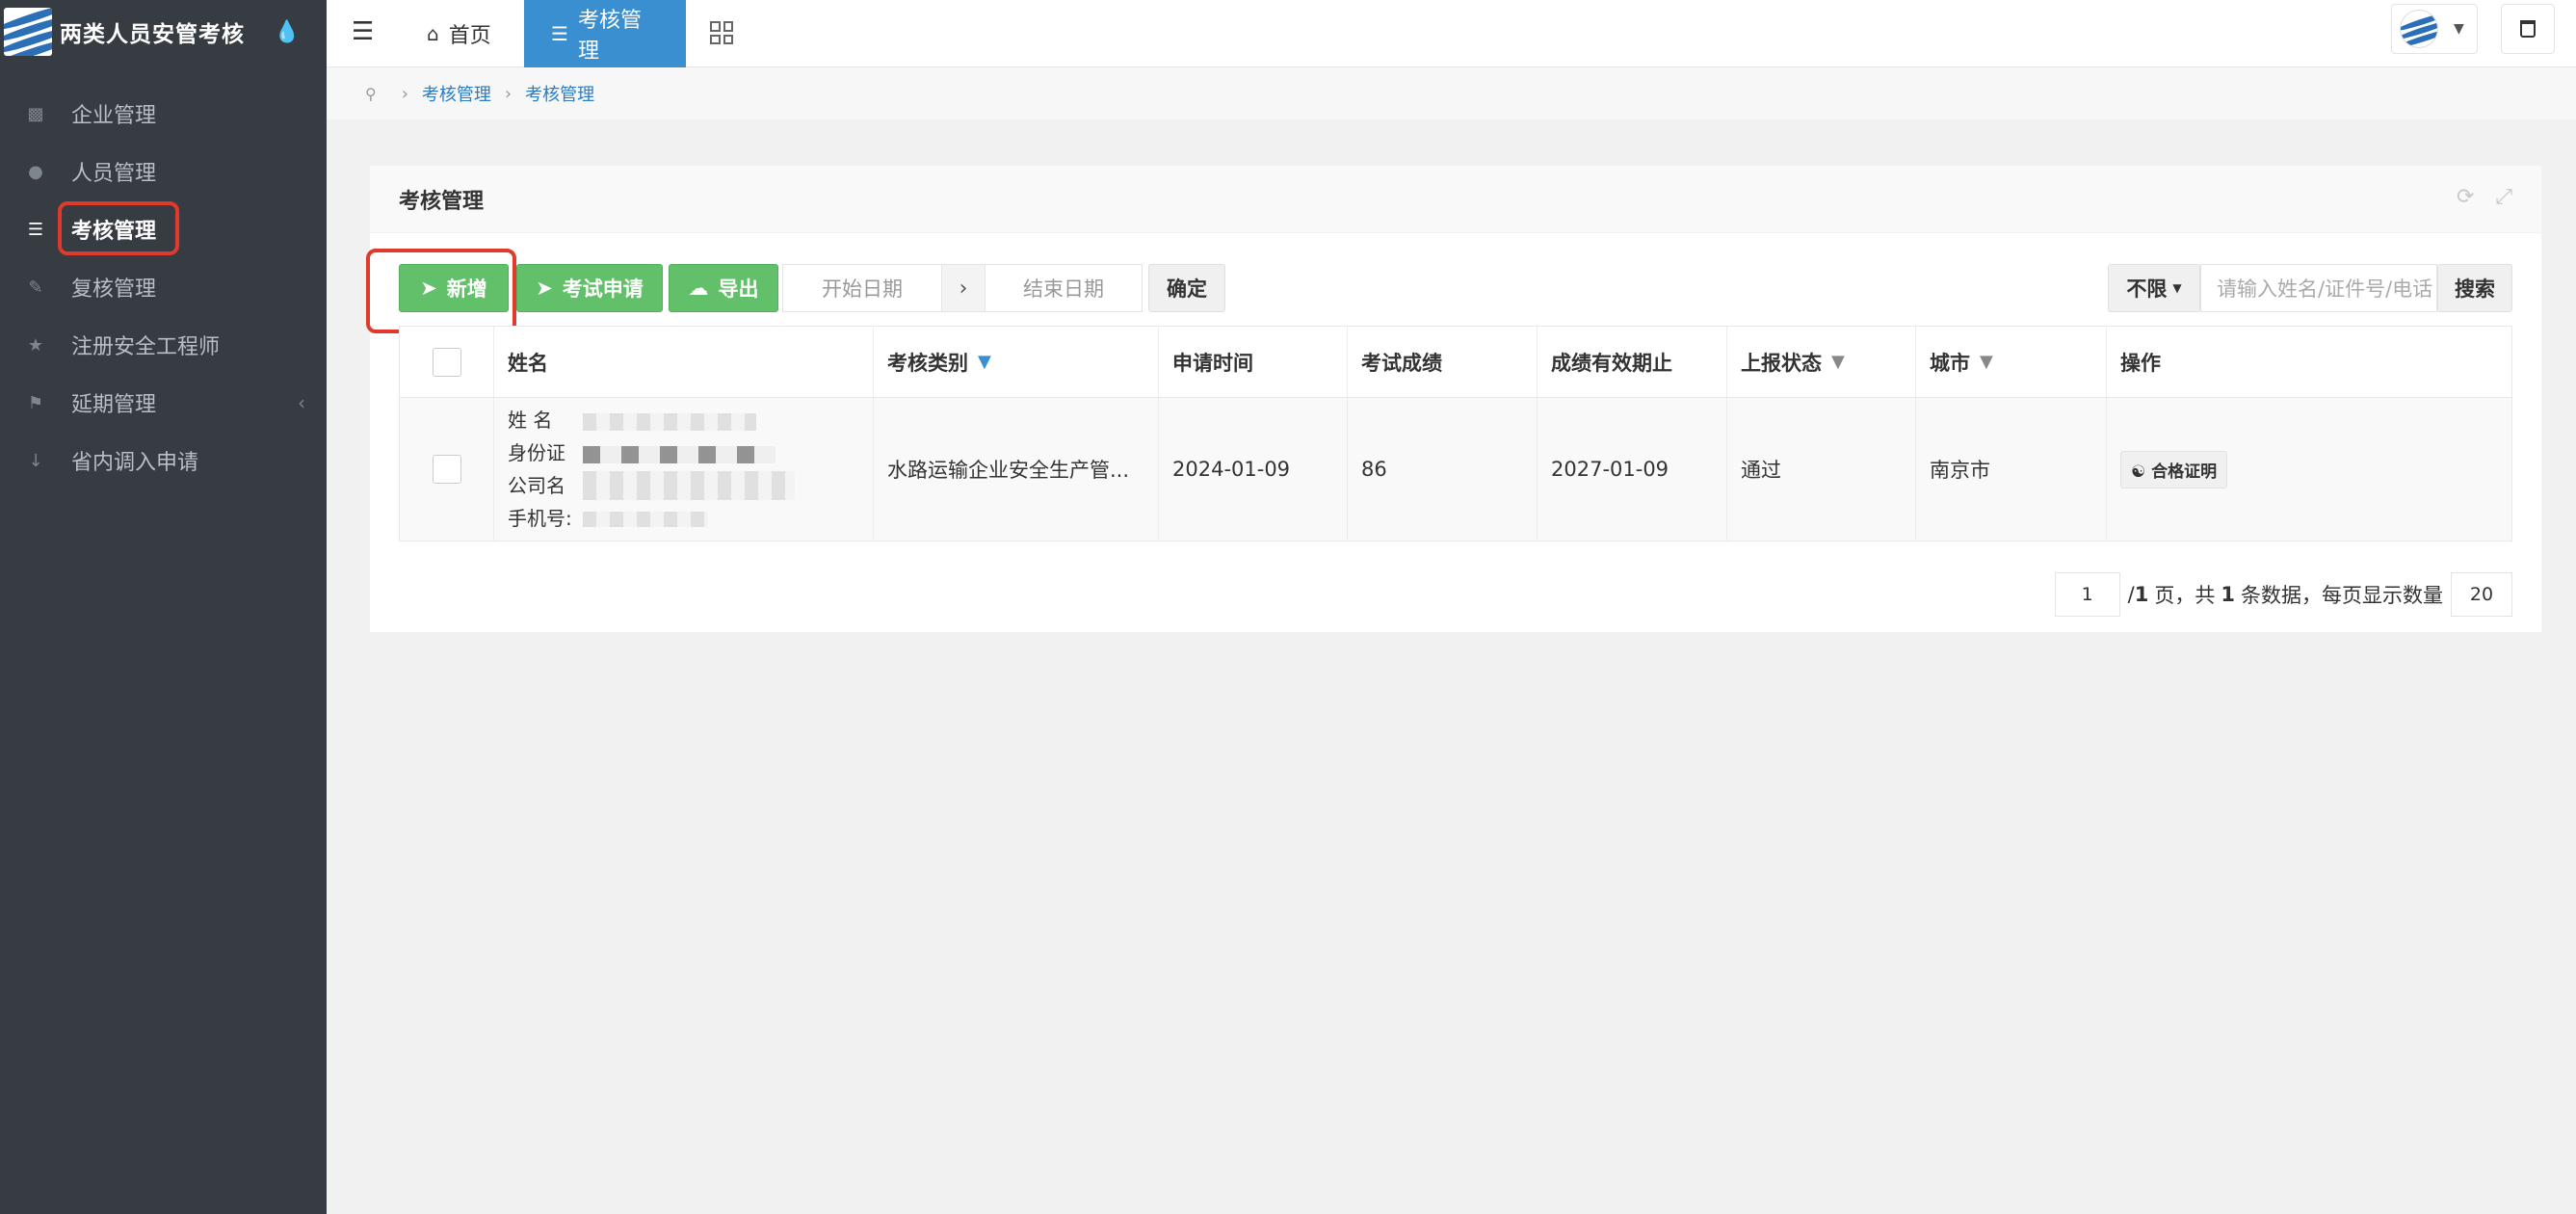 Image resolution: width=2576 pixels, height=1214 pixels. I want to click on header-valid-until: 成绩有效期止, so click(1633, 362).